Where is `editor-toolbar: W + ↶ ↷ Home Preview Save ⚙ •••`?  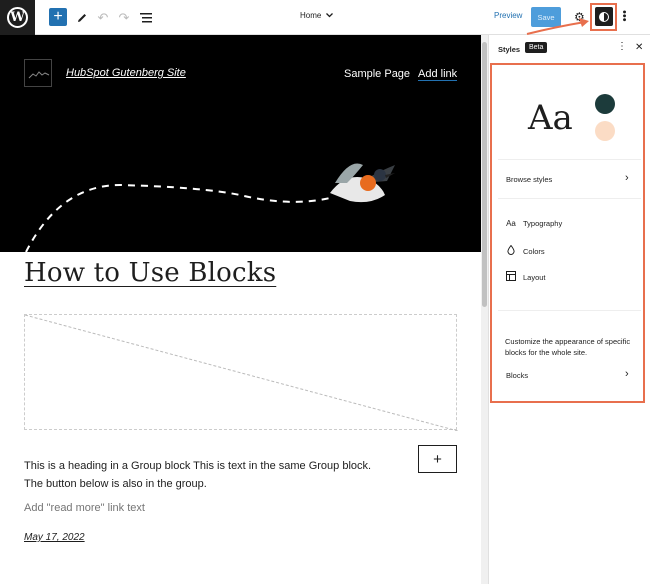
editor-toolbar: W + ↶ ↷ Home Preview Save ⚙ ••• is located at coordinates (325, 17).